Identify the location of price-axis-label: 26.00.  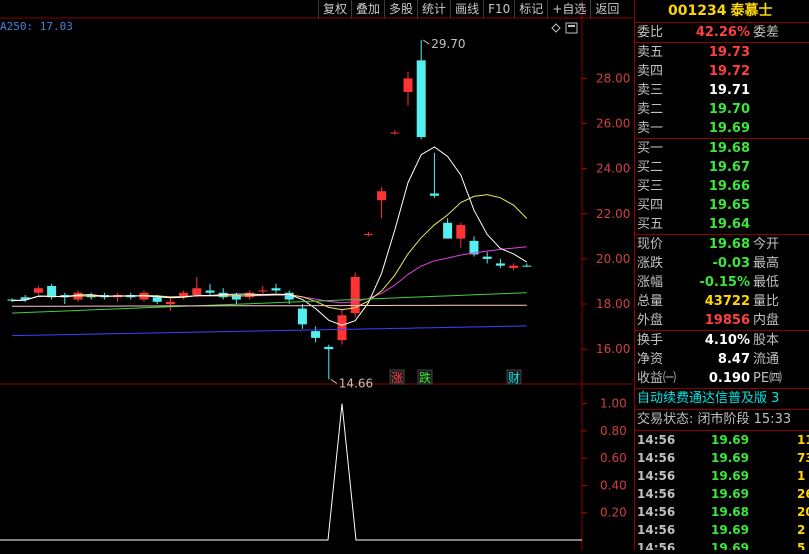
(613, 124).